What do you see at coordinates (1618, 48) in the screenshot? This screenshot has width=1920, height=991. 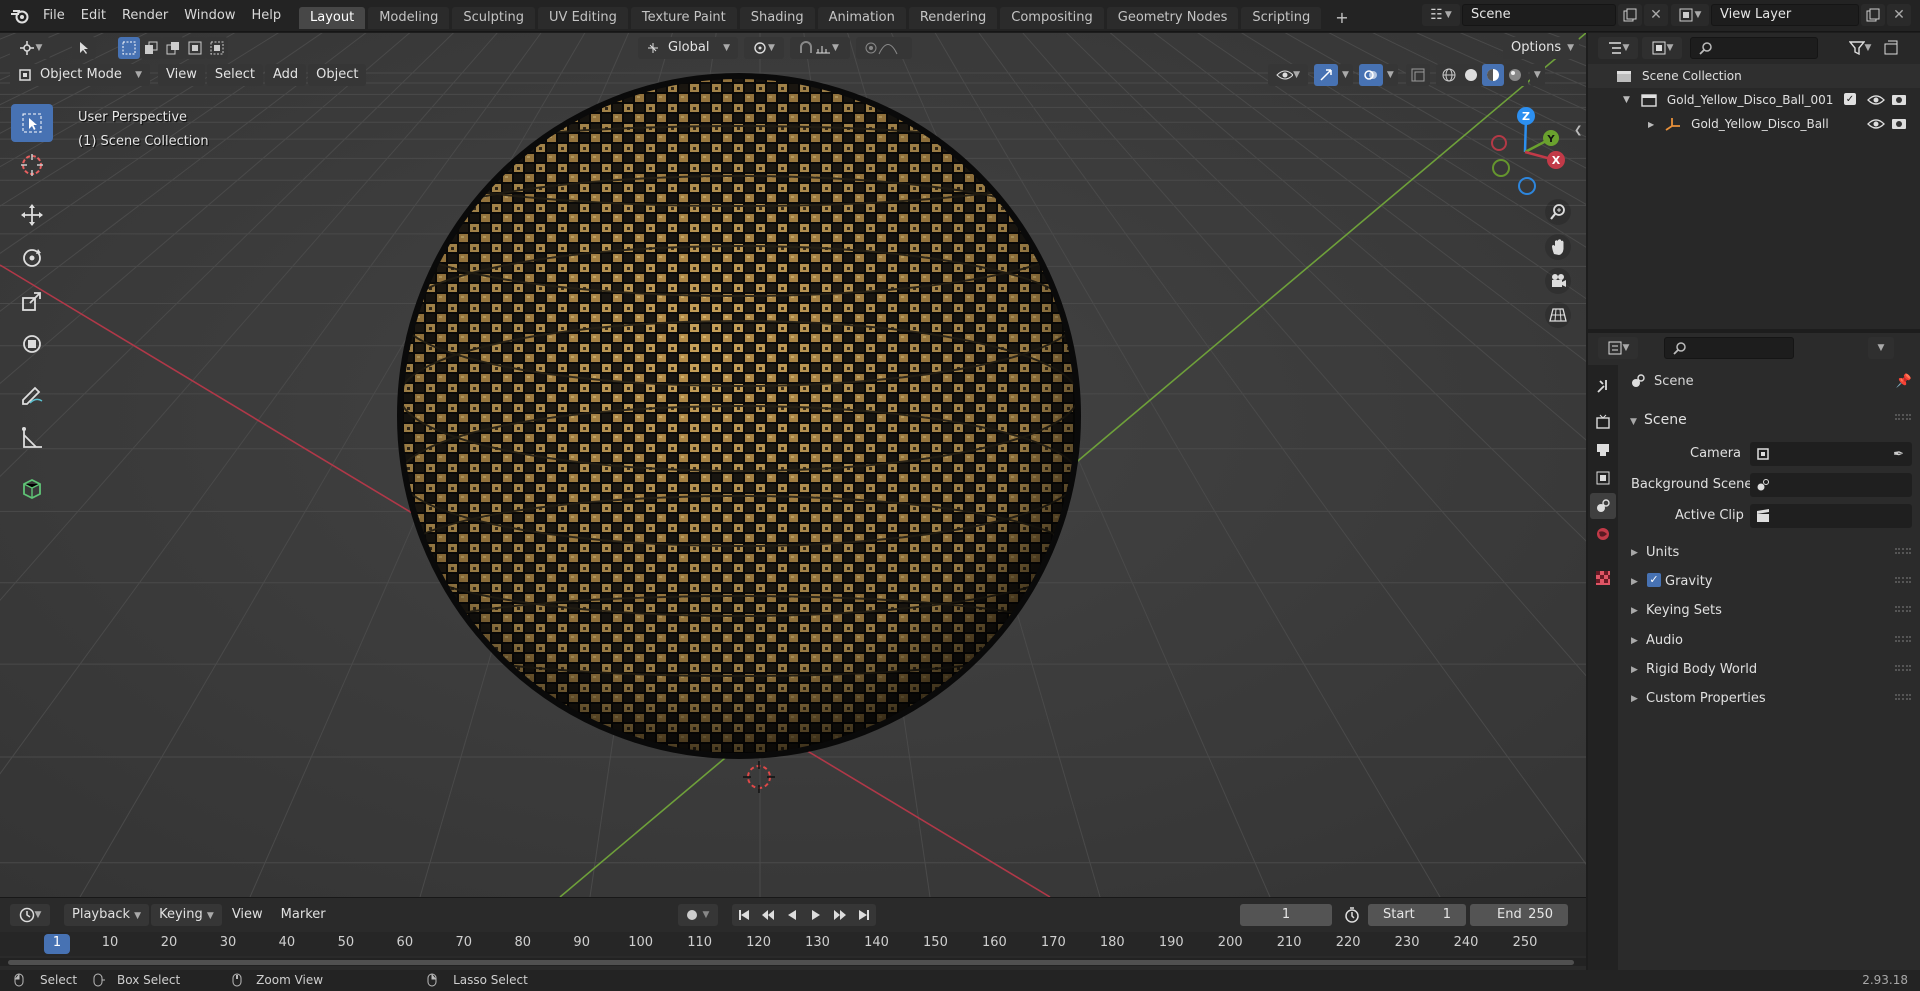 I see `outliner-editor-type-button: ▼` at bounding box center [1618, 48].